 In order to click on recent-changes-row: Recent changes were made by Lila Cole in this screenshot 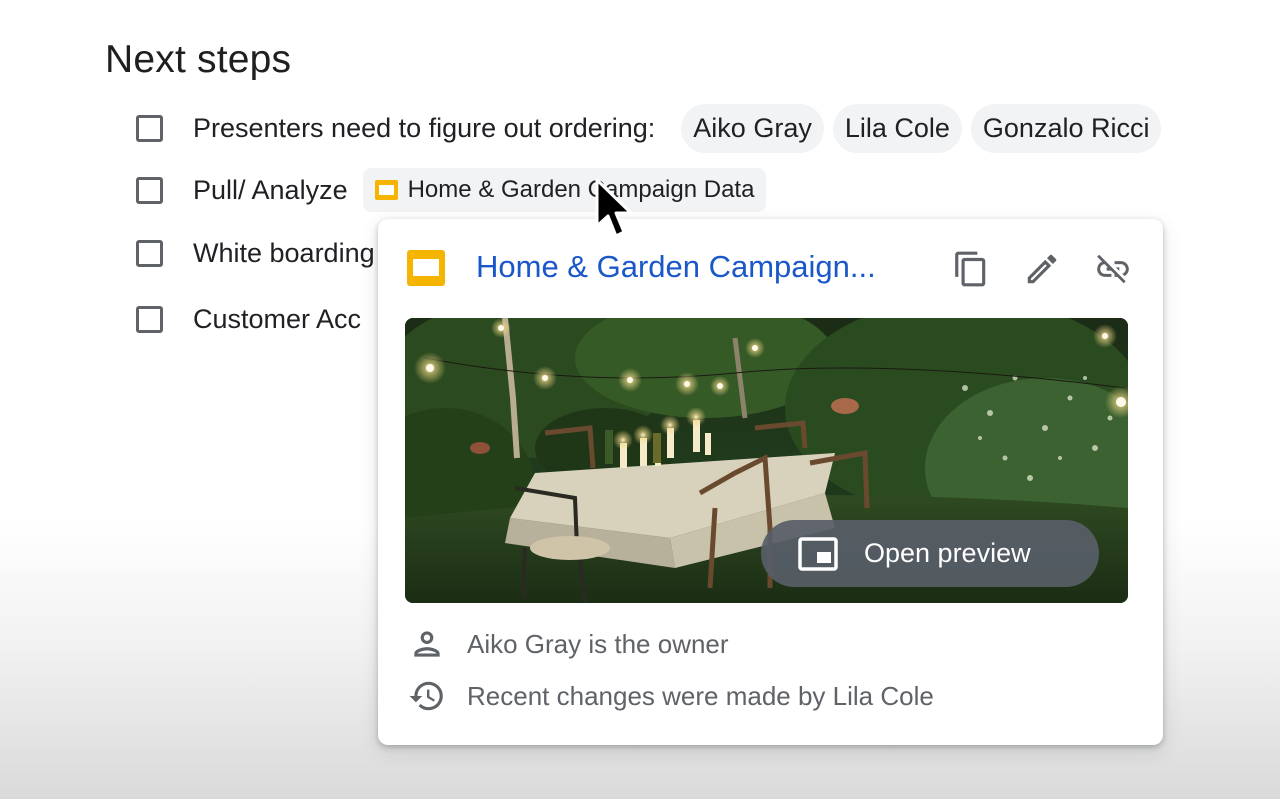, I will do `click(671, 696)`.